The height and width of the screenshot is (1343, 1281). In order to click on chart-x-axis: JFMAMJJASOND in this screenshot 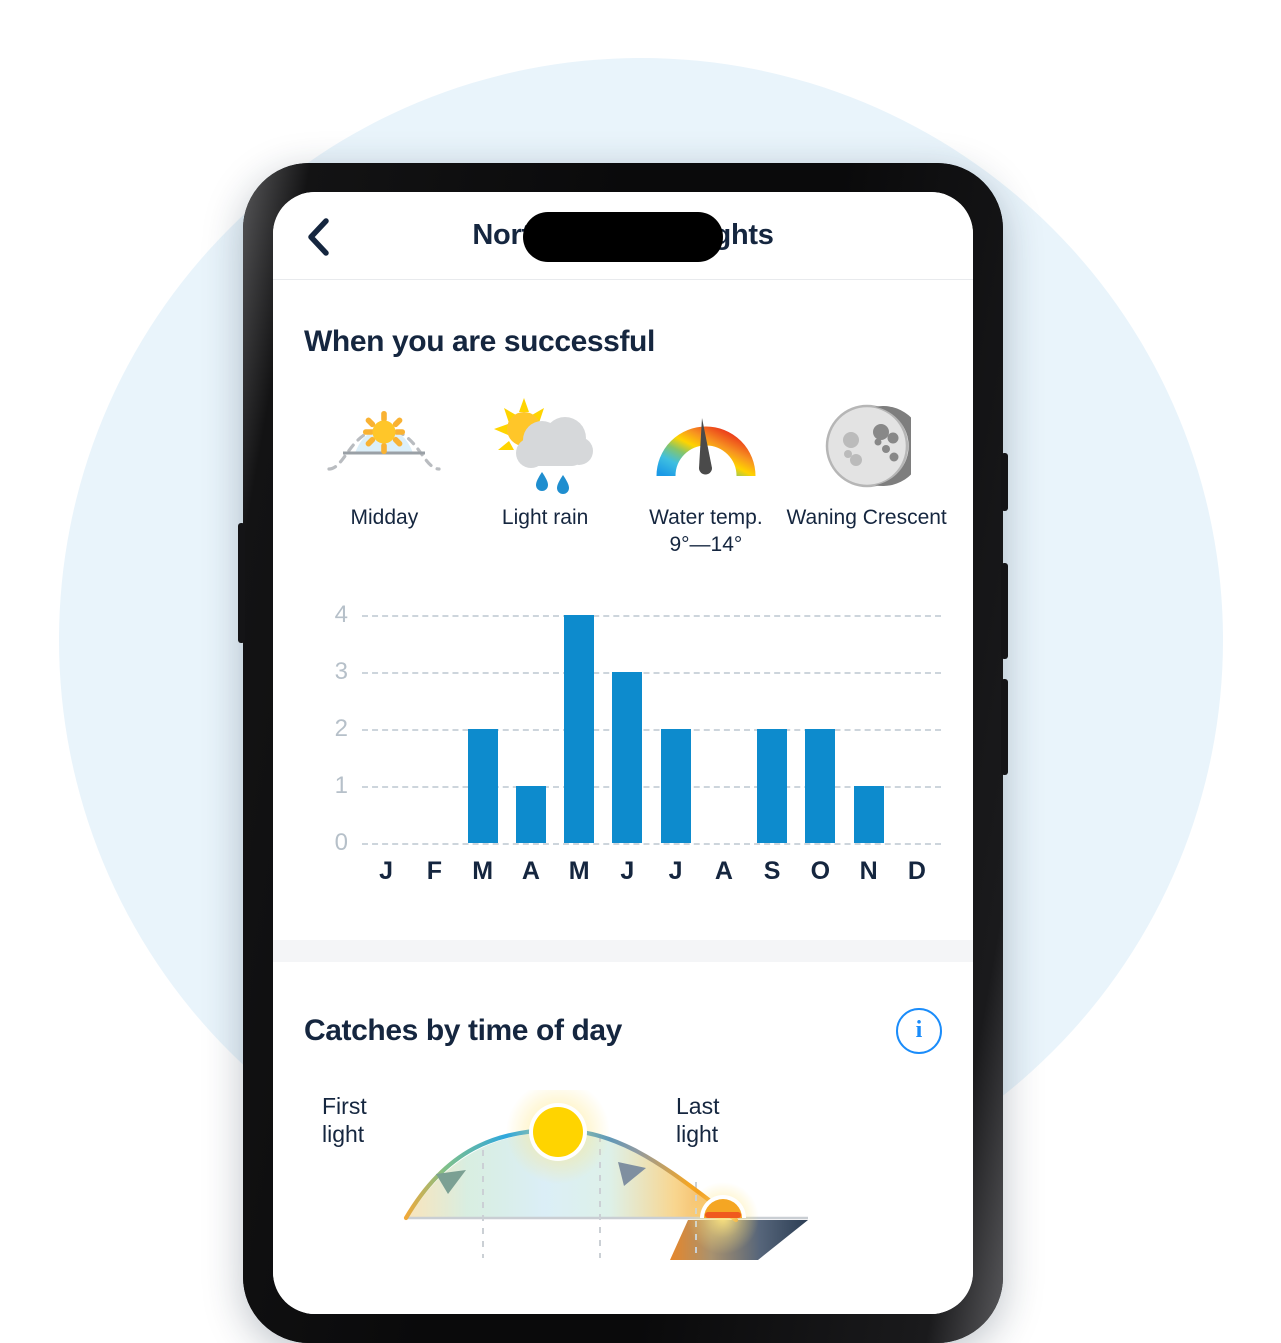, I will do `click(651, 871)`.